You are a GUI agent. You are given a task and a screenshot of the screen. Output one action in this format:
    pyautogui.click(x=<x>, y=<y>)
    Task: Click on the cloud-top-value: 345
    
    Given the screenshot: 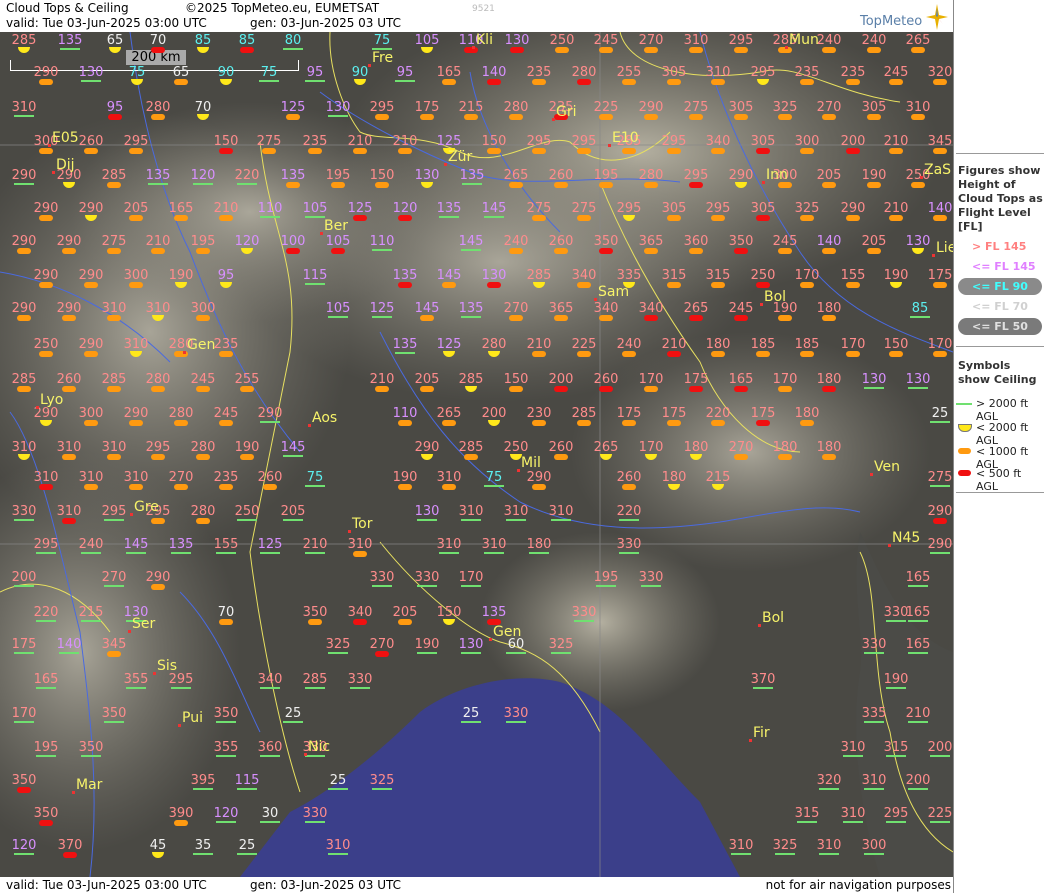 What is the action you would take?
    pyautogui.click(x=114, y=644)
    